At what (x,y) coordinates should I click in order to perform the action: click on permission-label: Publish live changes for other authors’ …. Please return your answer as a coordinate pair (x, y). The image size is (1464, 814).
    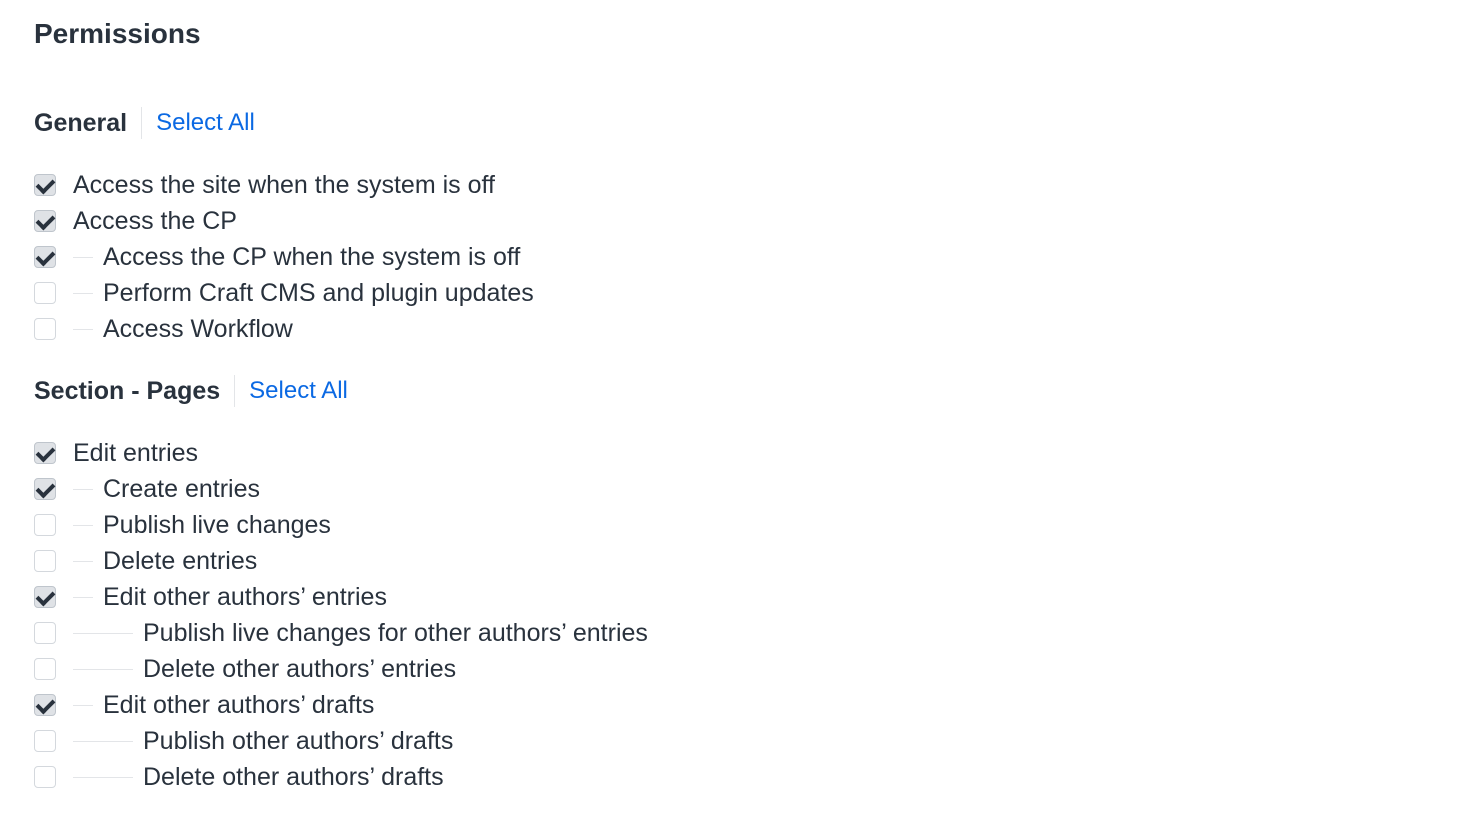
    Looking at the image, I should click on (395, 633).